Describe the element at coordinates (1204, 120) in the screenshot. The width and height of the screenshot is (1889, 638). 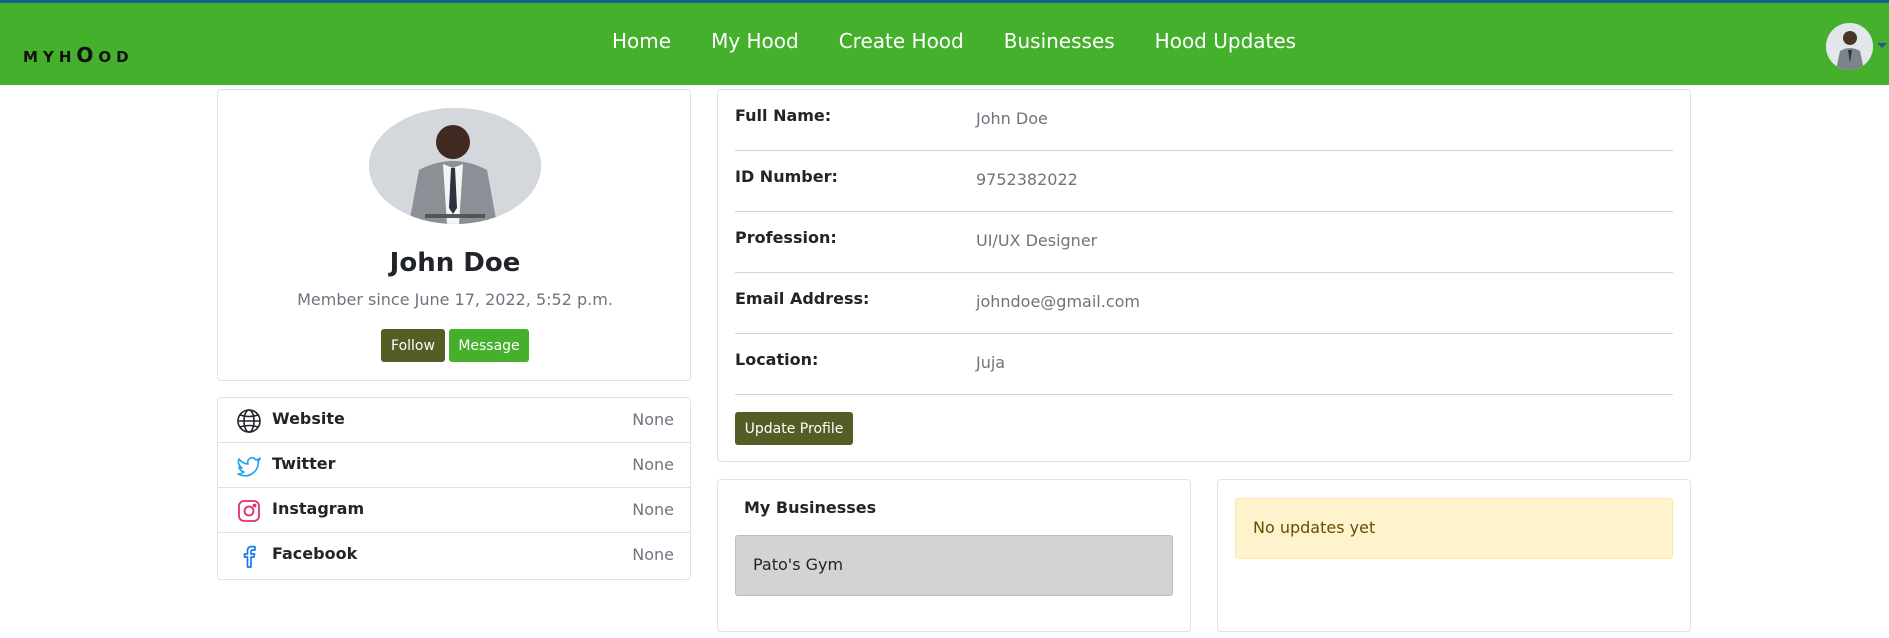
I see `detail-row-full-name: Full Name: John Doe` at that location.